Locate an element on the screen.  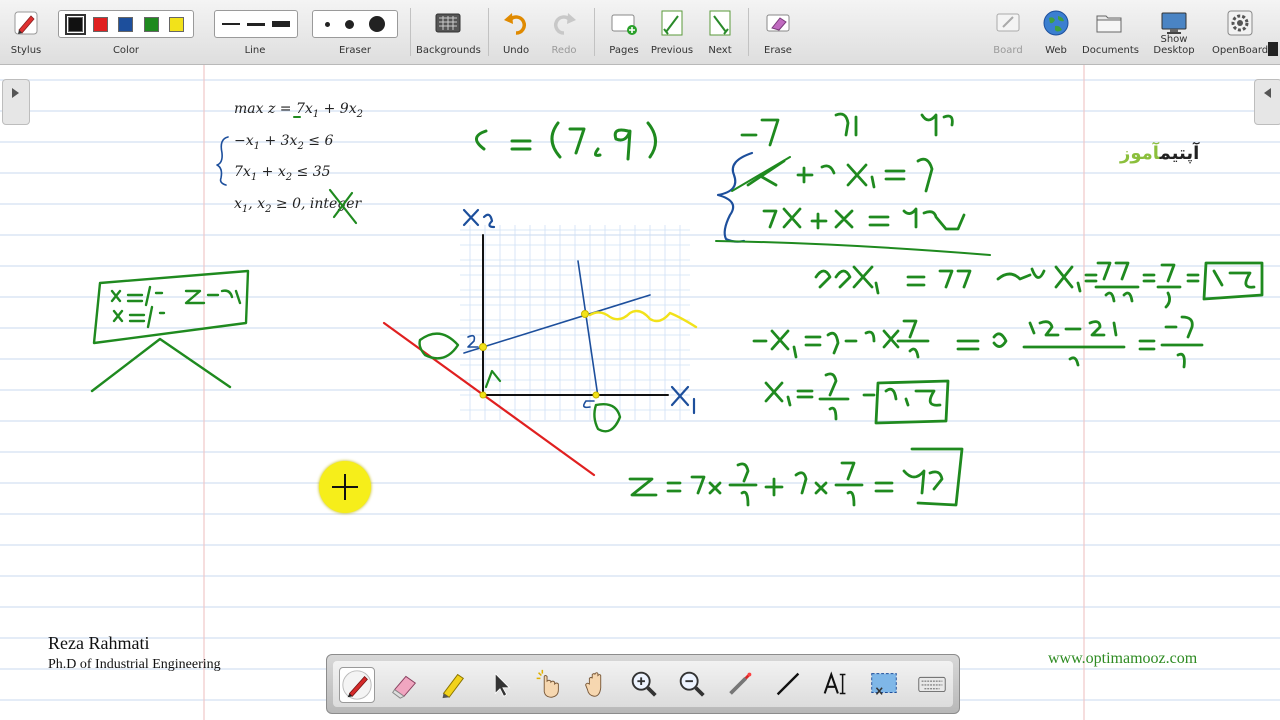
eraser-group: Eraser is located at coordinates (355, 32).